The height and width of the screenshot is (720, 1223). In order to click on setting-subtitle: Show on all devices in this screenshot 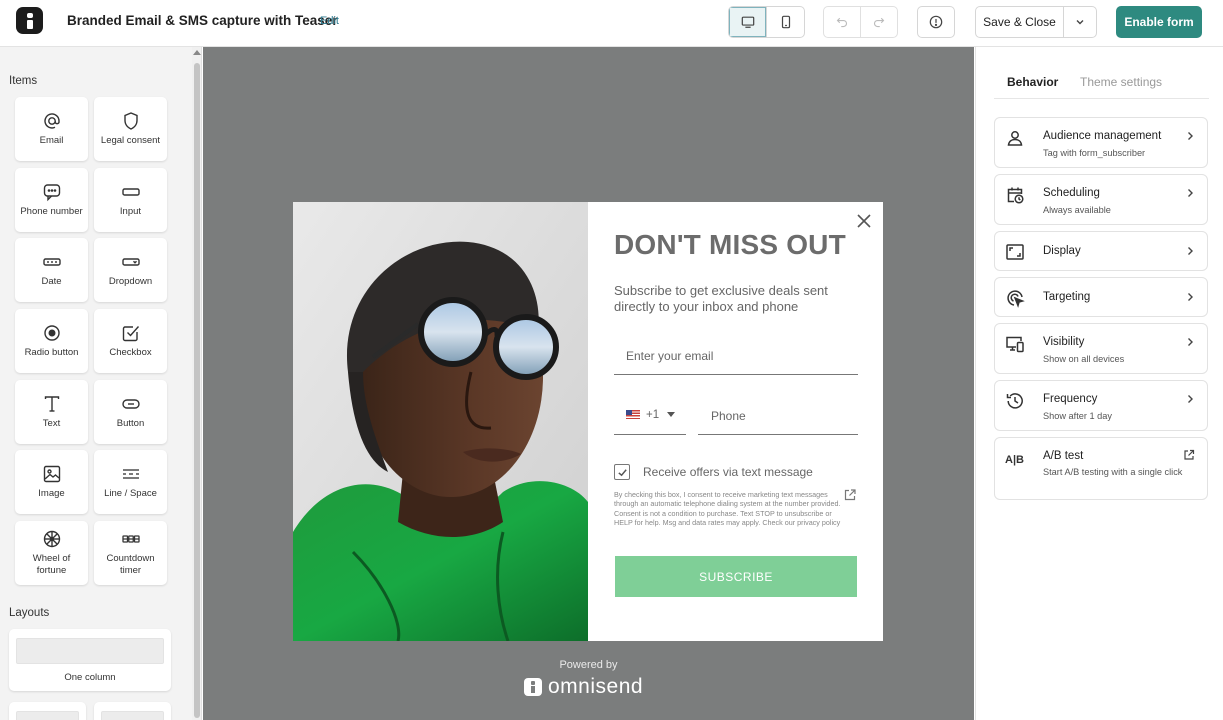, I will do `click(1084, 359)`.